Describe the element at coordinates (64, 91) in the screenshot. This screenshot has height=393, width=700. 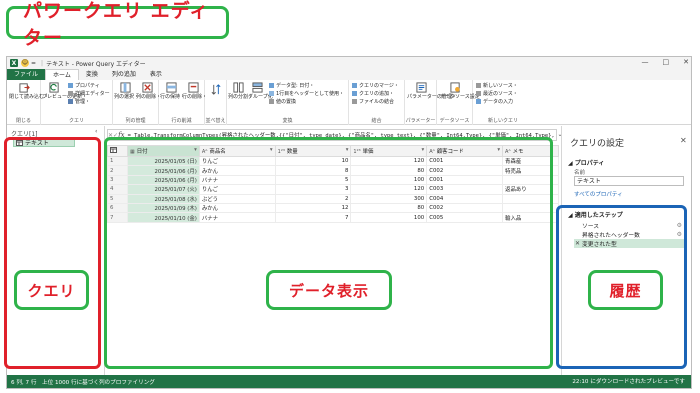
I see `refresh-preview-button: プレビューの更新・` at that location.